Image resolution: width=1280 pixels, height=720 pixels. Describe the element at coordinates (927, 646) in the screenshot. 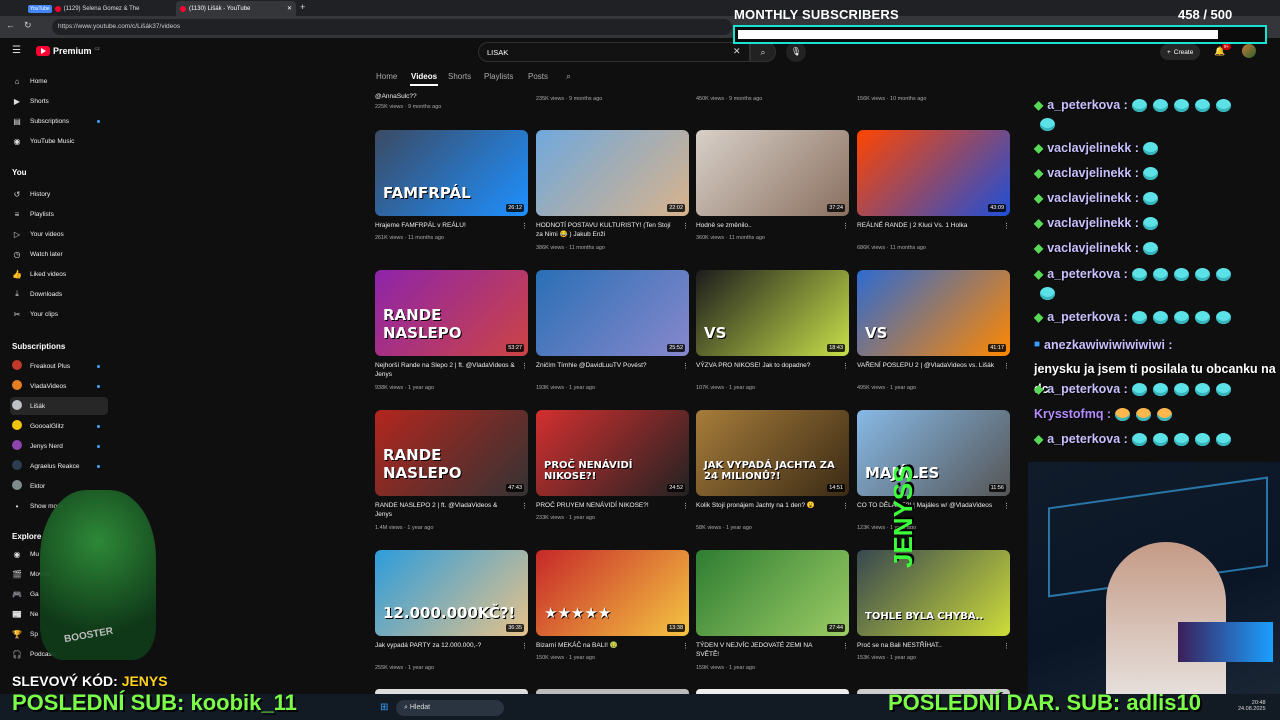

I see `video-title: Proč se na Bali NESTŘÍHAT..` at that location.